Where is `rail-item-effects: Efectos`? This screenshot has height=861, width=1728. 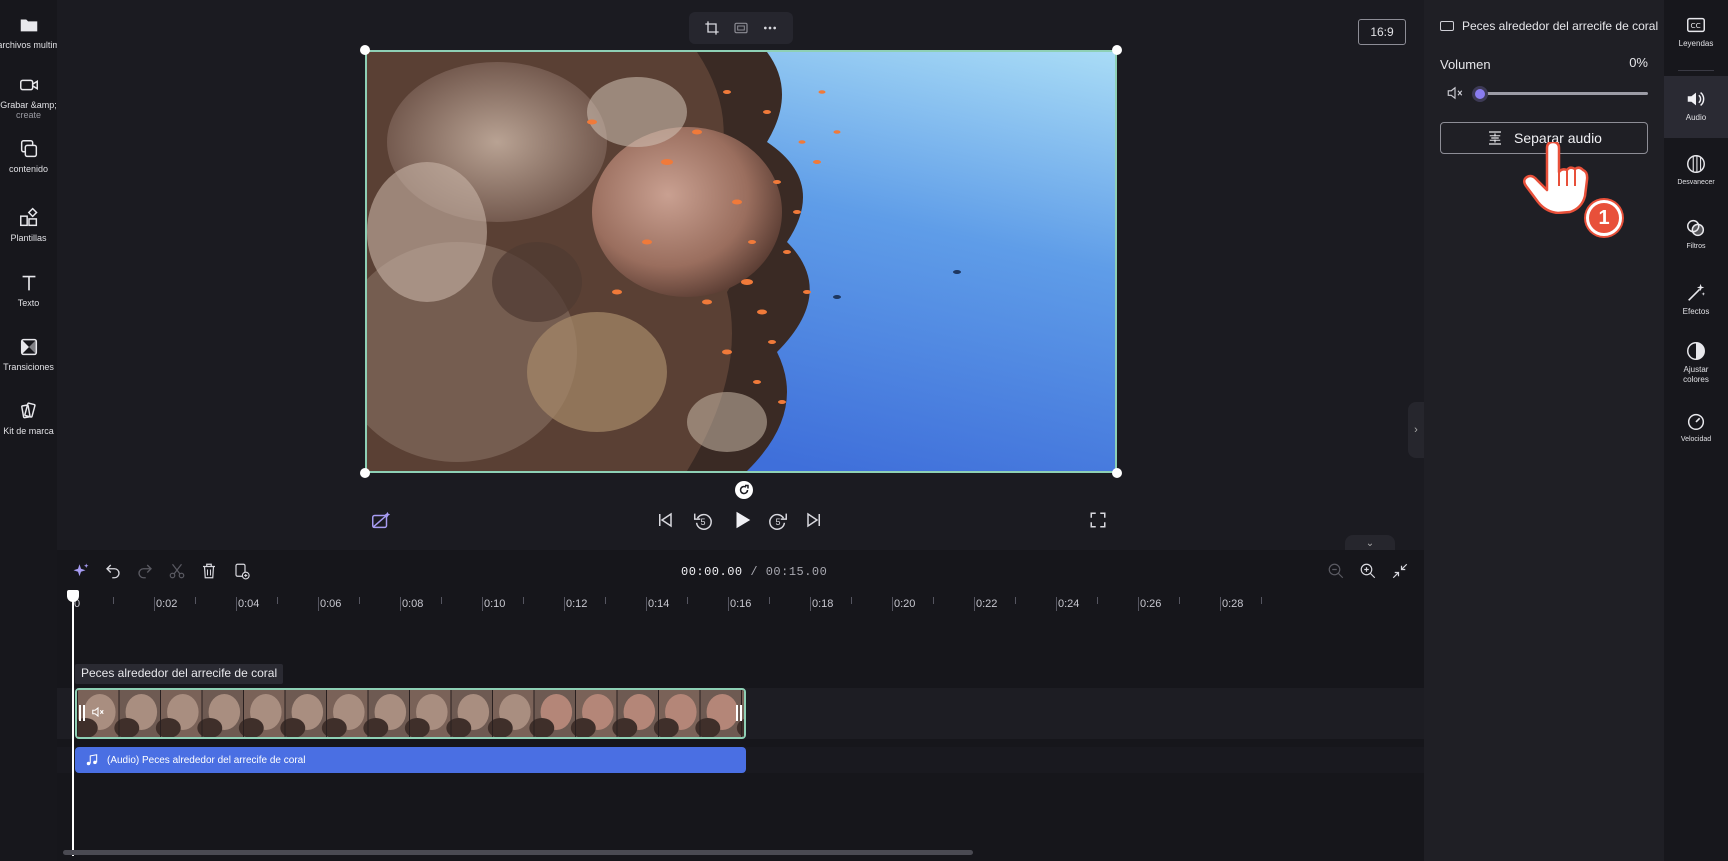 rail-item-effects: Efectos is located at coordinates (1696, 299).